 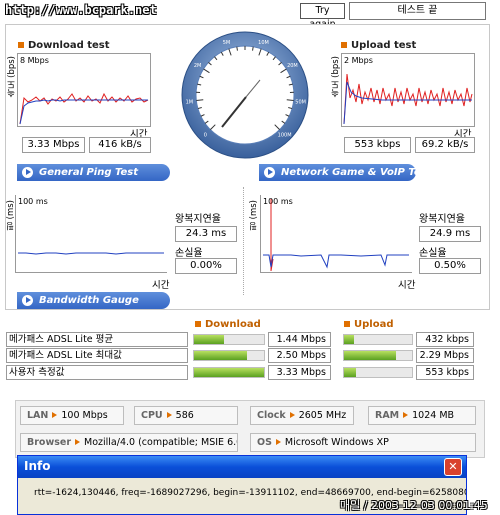 What do you see at coordinates (442, 219) in the screenshot?
I see `ping-right-rtt-label: 왕복지연율` at bounding box center [442, 219].